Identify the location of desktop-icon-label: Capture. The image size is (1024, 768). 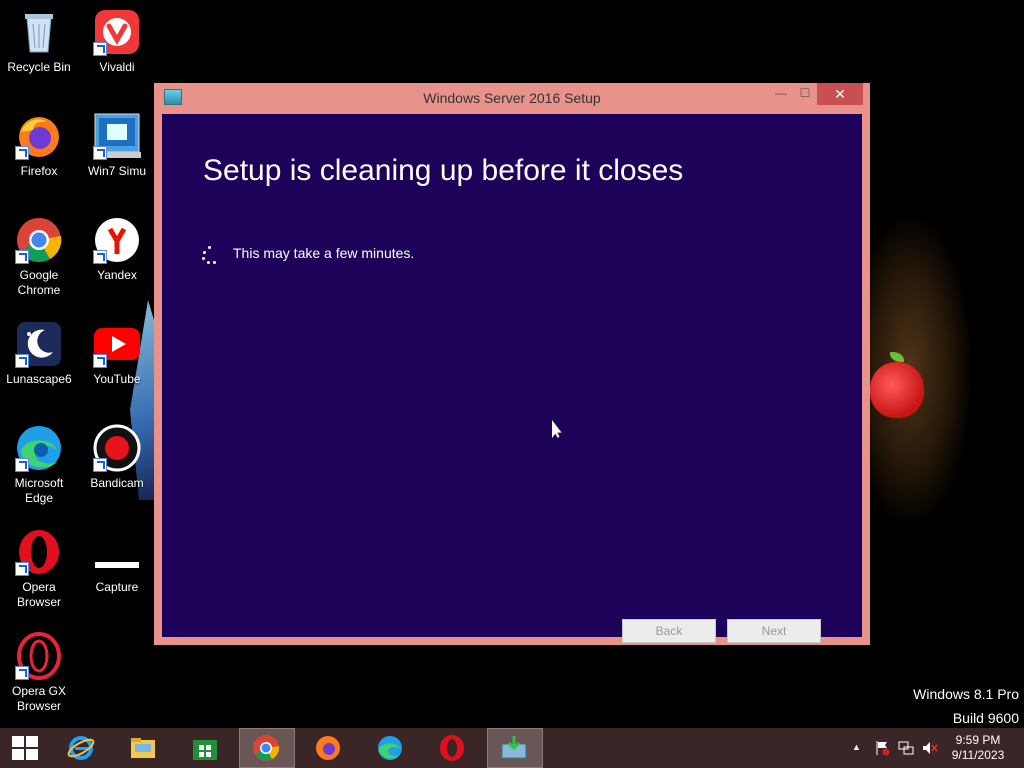
(117, 587).